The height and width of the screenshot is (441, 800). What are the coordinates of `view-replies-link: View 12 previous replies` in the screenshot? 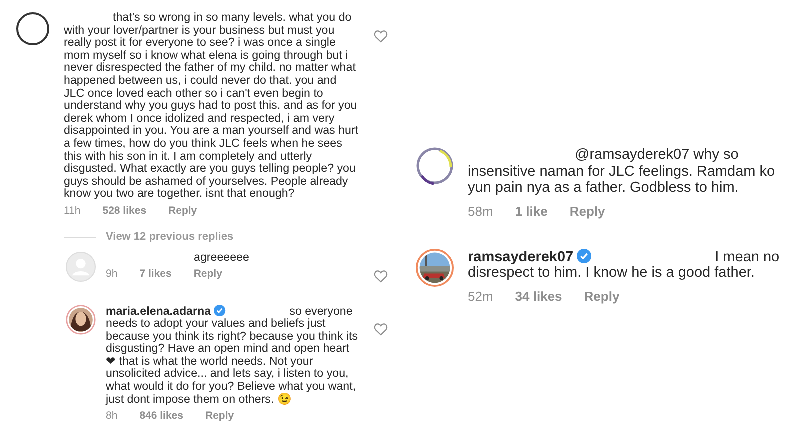 It's located at (170, 237).